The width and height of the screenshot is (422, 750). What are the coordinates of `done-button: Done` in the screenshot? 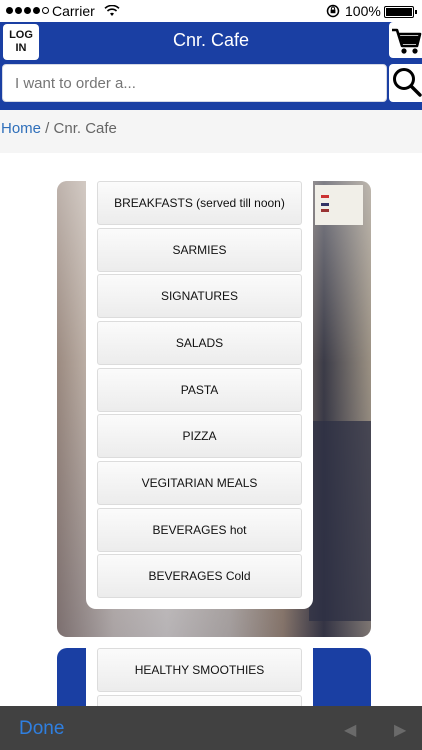 It's located at (41, 729).